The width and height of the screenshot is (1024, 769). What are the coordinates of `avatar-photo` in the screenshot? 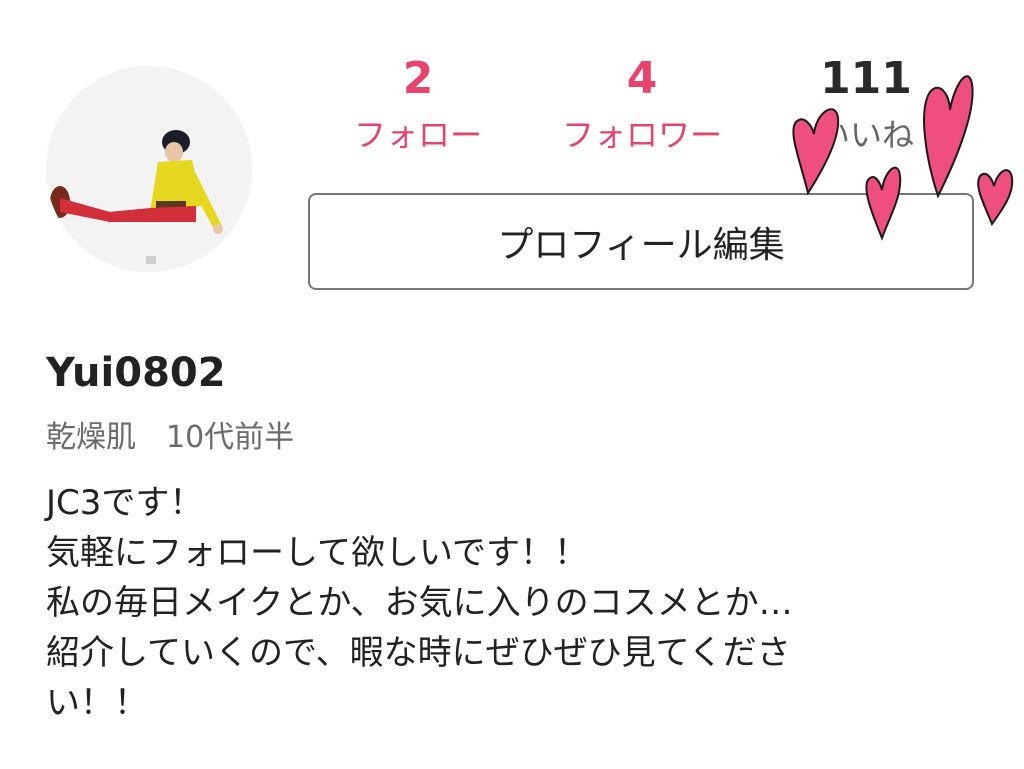 It's located at (149, 169).